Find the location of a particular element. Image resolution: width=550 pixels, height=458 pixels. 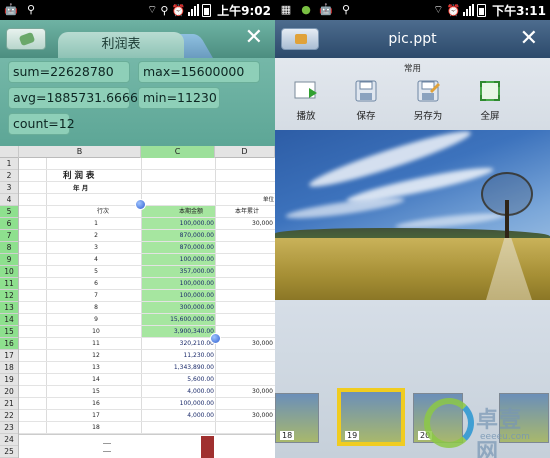

row-header: 4 is located at coordinates (9, 200).